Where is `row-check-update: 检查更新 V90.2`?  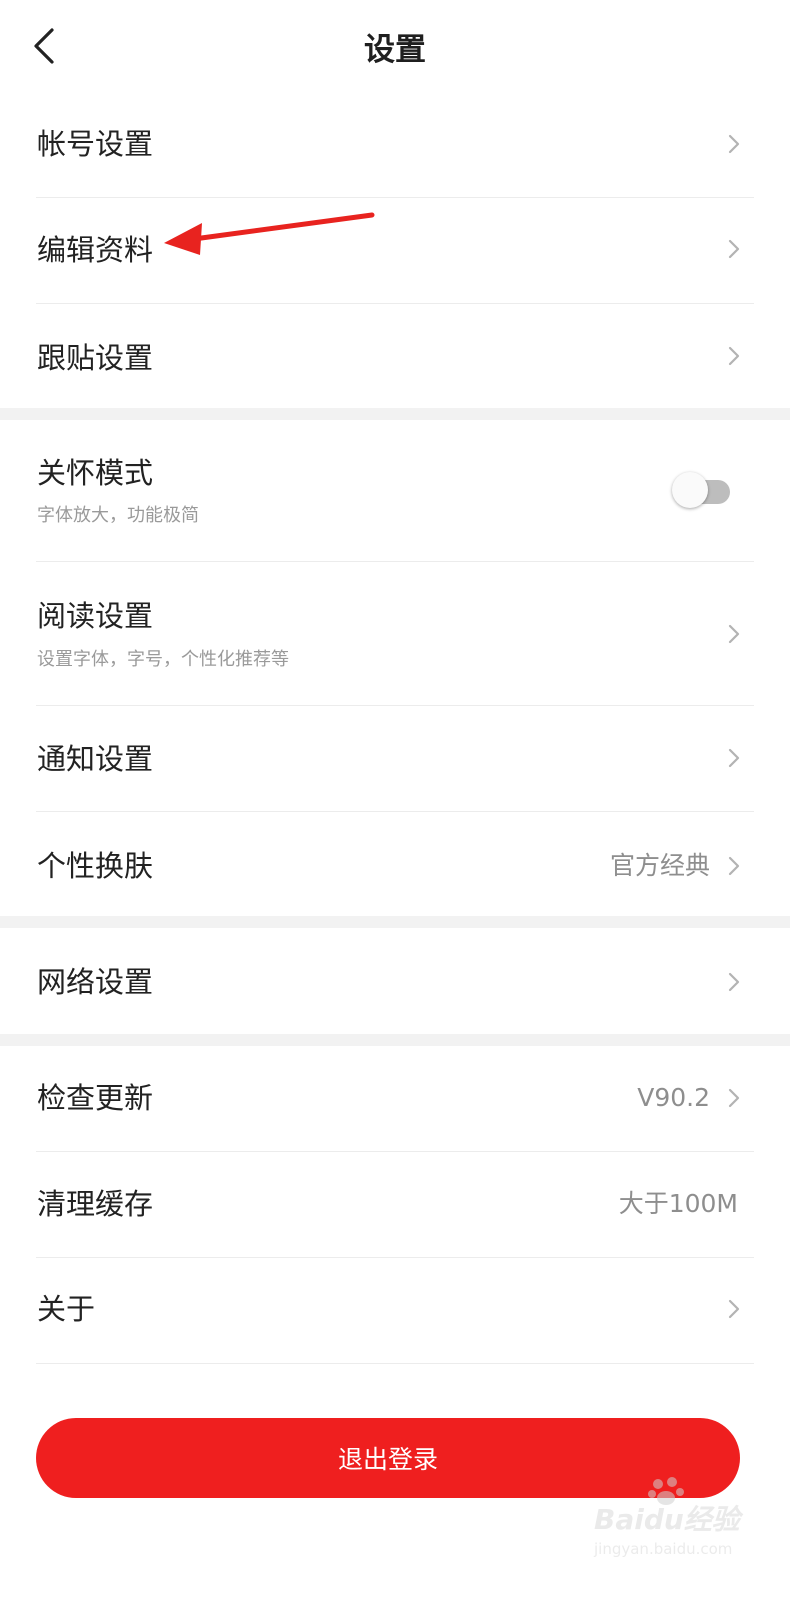 row-check-update: 检查更新 V90.2 is located at coordinates (395, 1099).